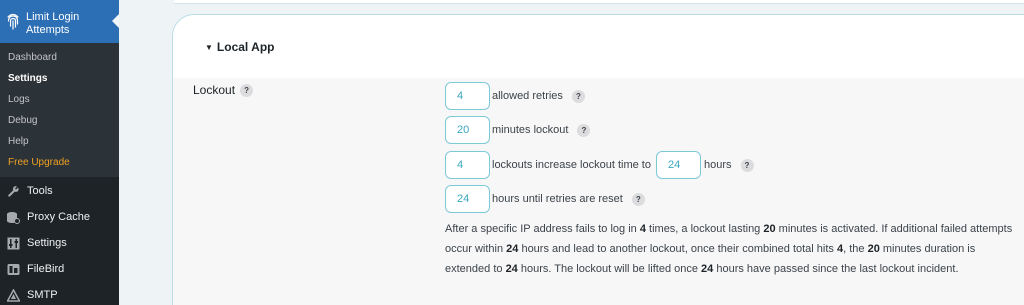 This screenshot has height=305, width=1024. I want to click on active-notch, so click(115, 21).